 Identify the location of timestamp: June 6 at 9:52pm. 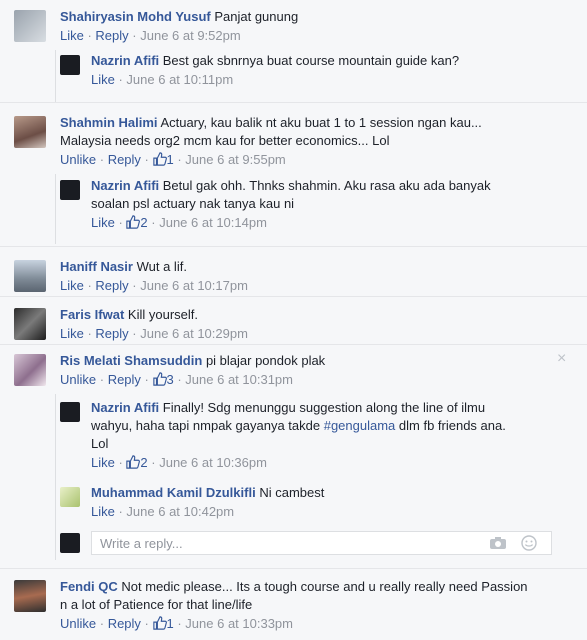
(190, 35).